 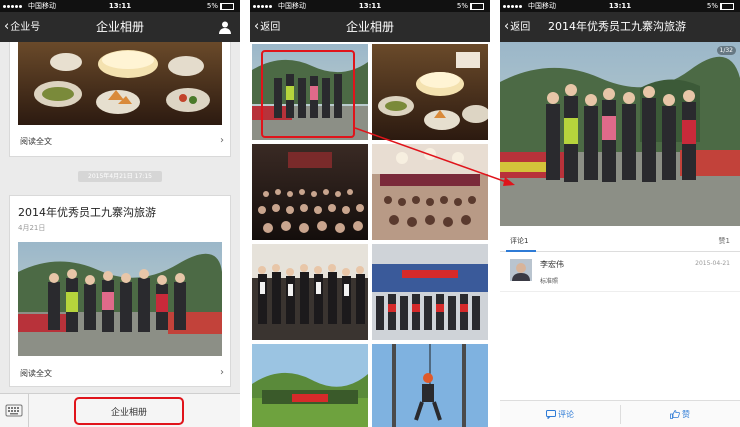 What do you see at coordinates (120, 299) in the screenshot?
I see `group-photo` at bounding box center [120, 299].